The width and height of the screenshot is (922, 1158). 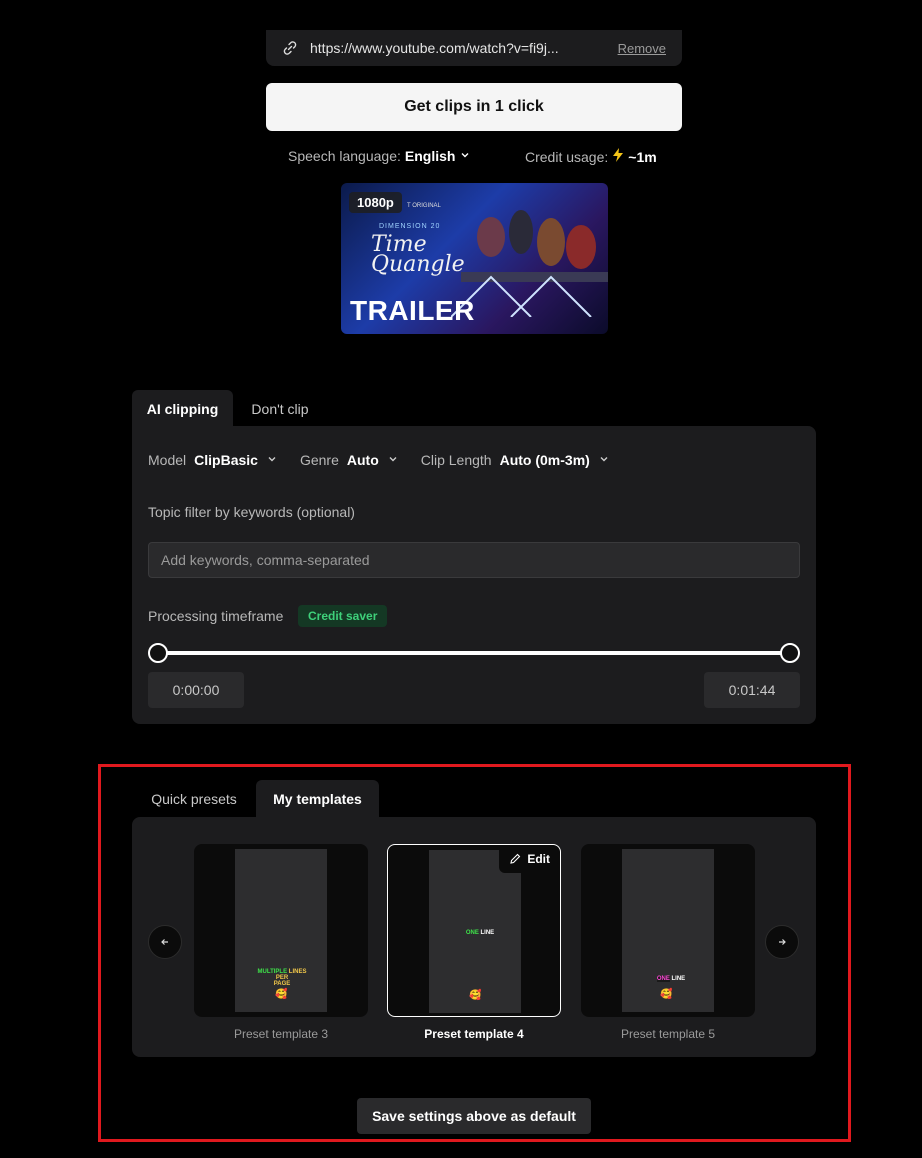 I want to click on model-value: ClipBasic, so click(x=226, y=460).